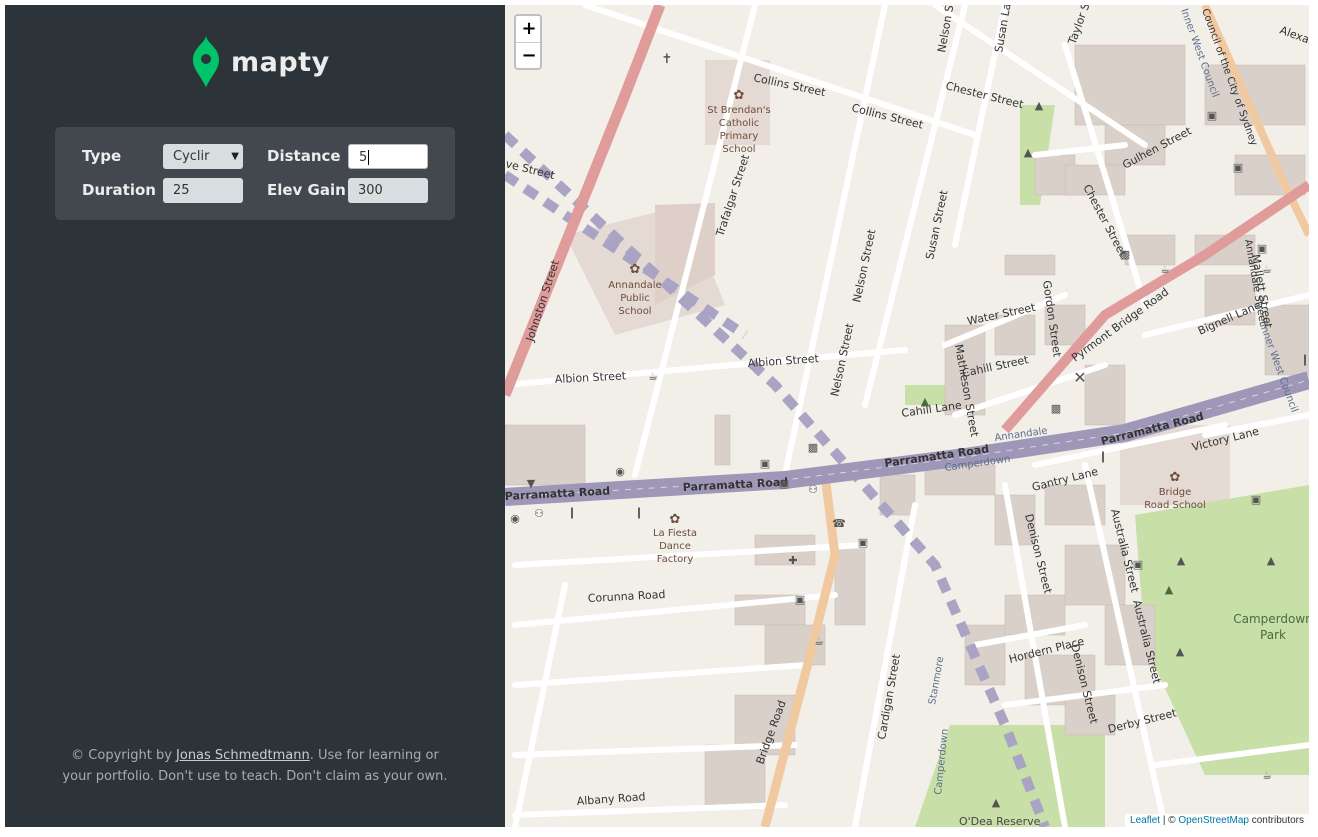 This screenshot has height=837, width=1318. I want to click on crossed-tools-icon: ✕, so click(1079, 377).